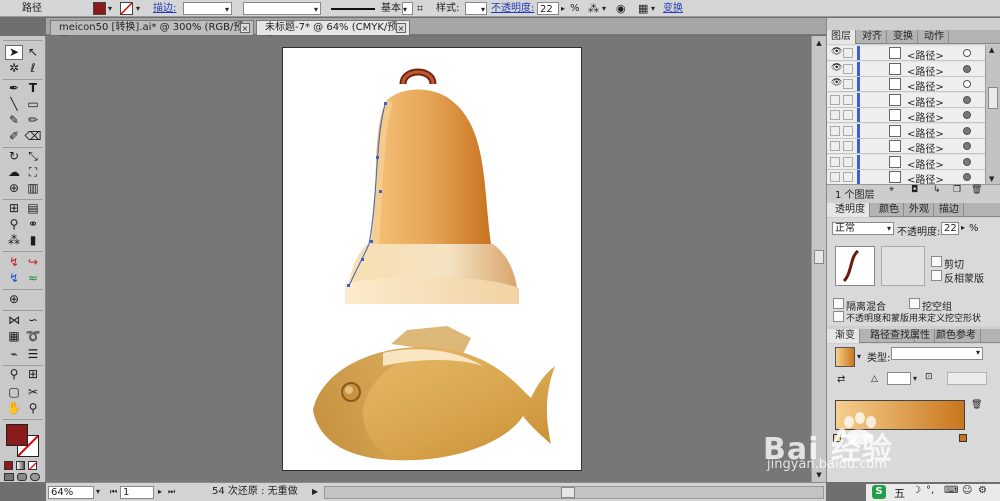  Describe the element at coordinates (949, 210) in the screenshot. I see `tab-stroke: 描边` at that location.